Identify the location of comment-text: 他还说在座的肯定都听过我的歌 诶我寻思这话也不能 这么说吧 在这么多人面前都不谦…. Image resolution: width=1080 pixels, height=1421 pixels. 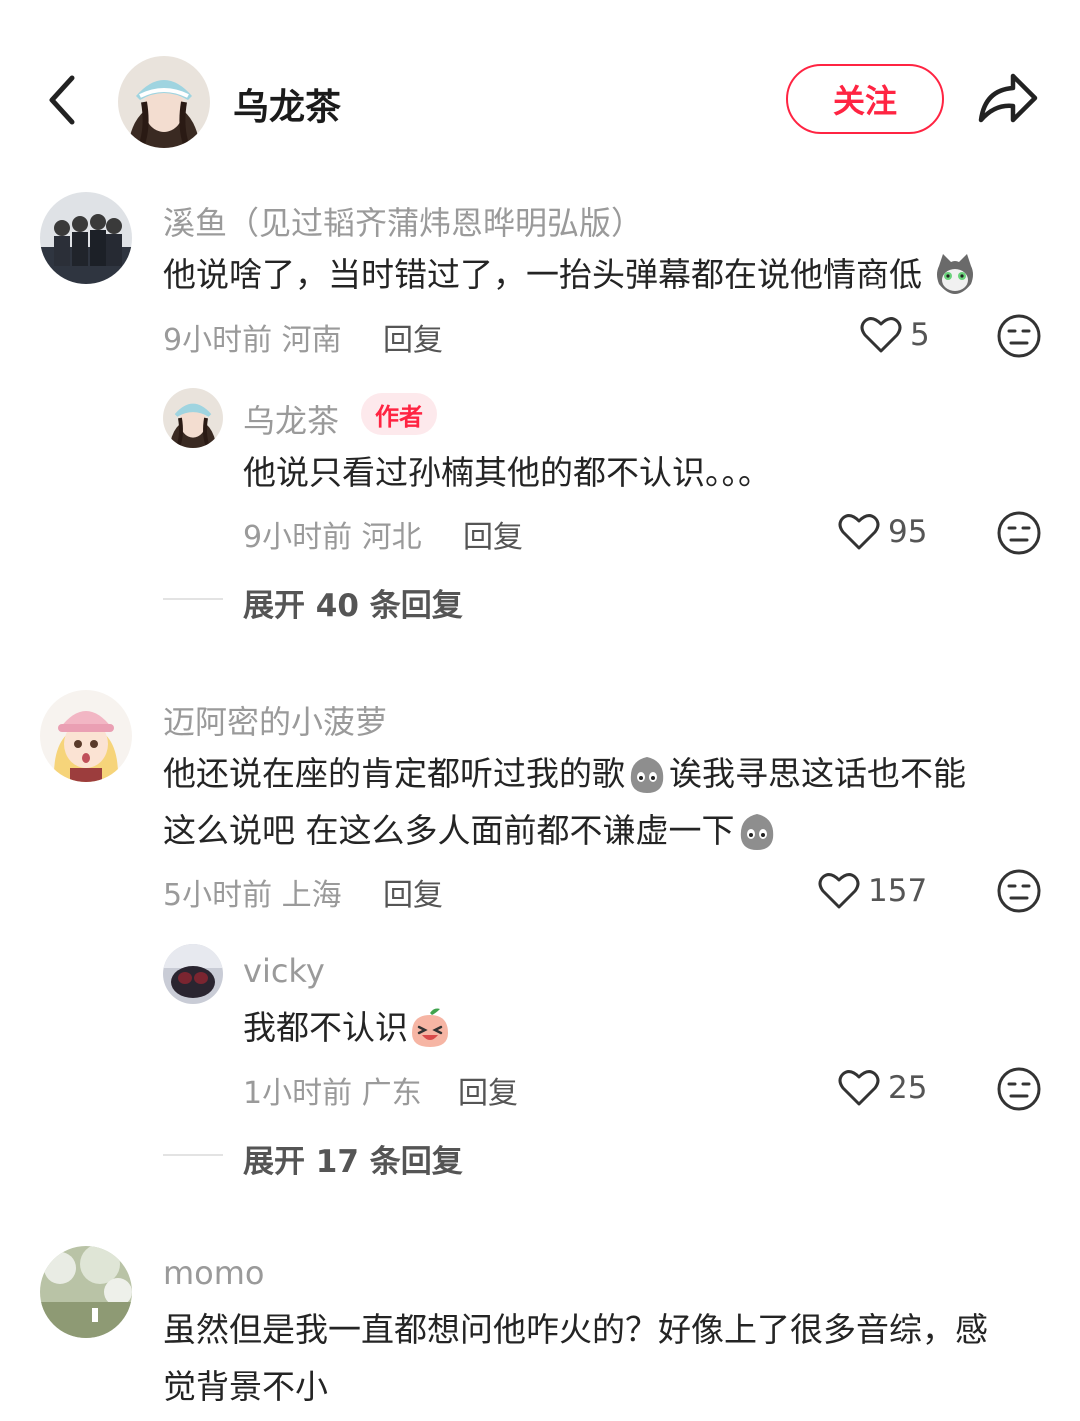
(564, 802).